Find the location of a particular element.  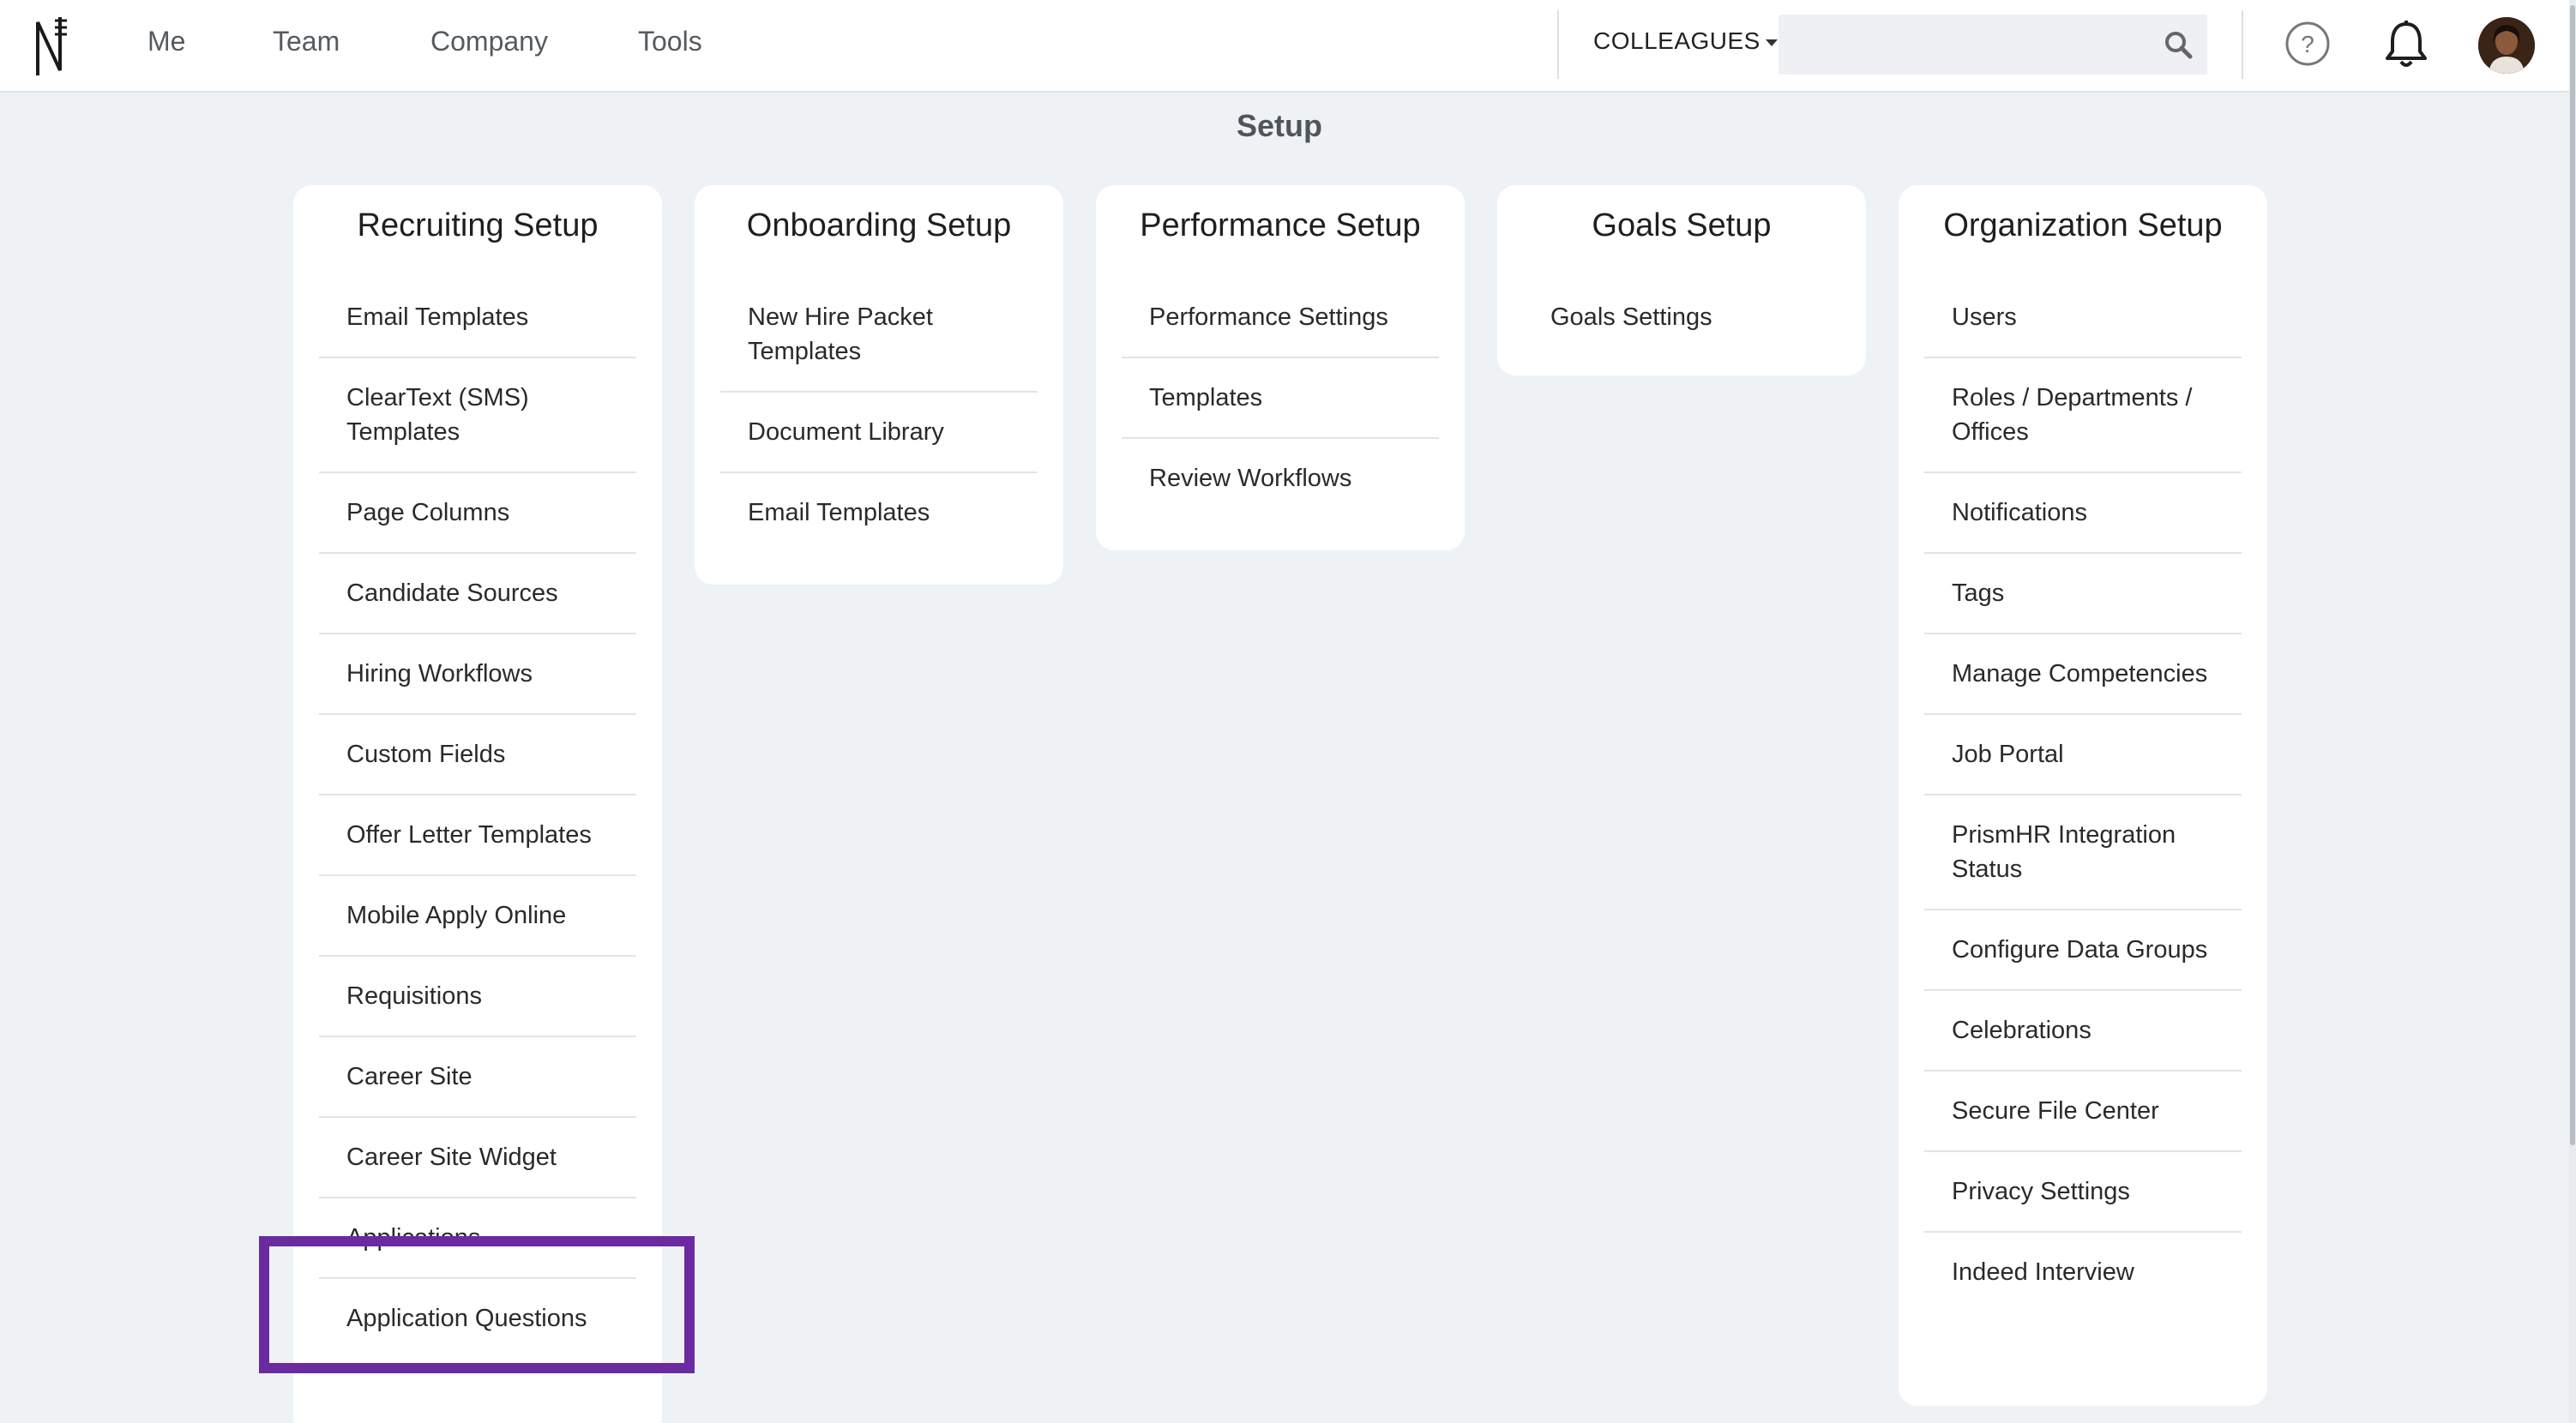

setup-link-roles-departments-offices: Roles / Departments / Offices is located at coordinates (2083, 415).